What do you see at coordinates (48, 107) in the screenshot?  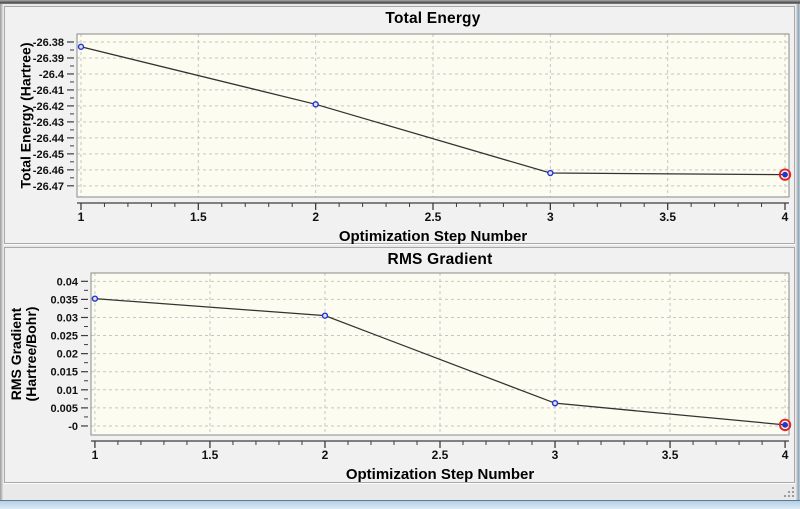 I see `tick-label: -26.42` at bounding box center [48, 107].